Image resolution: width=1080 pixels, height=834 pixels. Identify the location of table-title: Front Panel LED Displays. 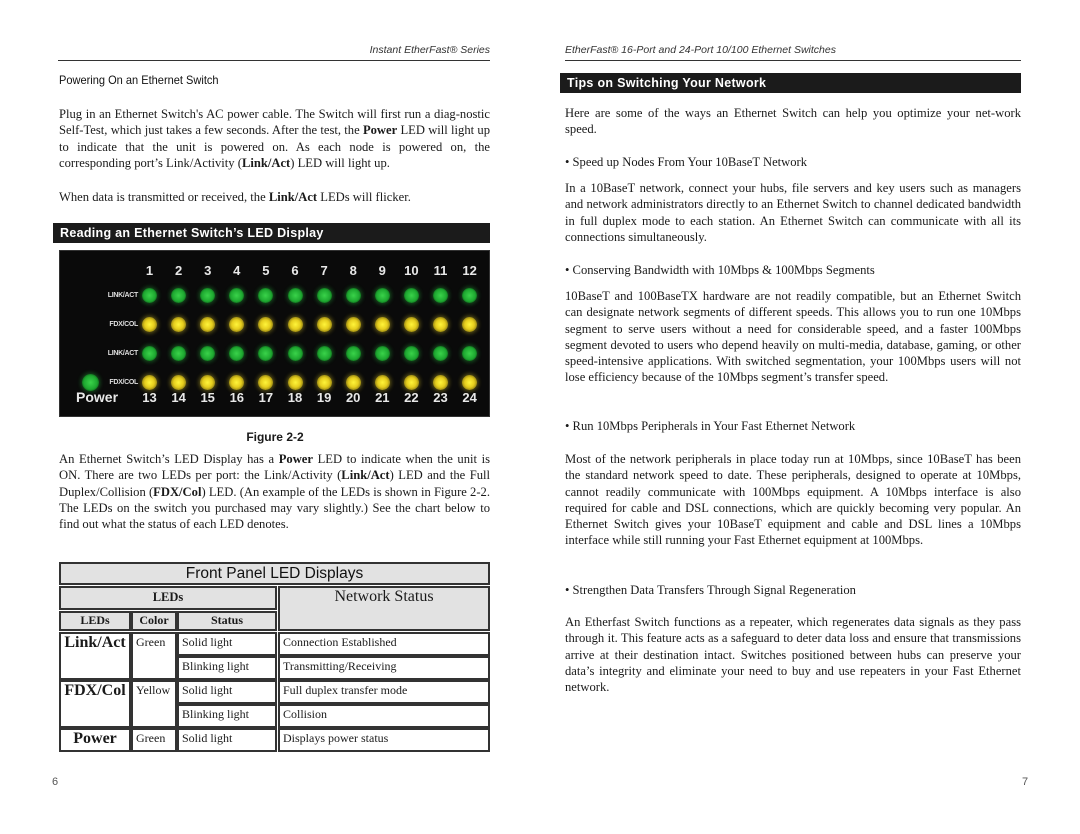
(274, 573).